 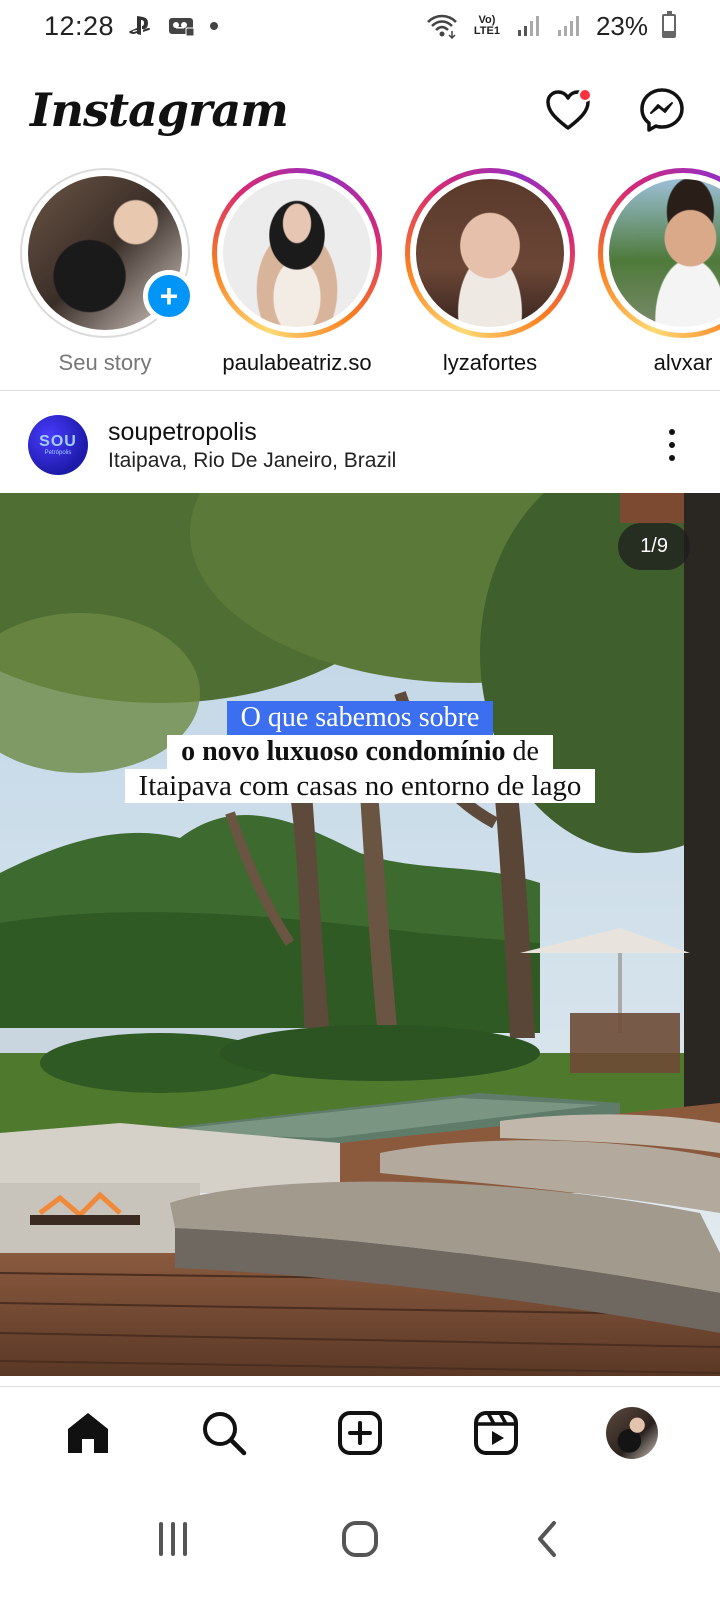 I want to click on battery-percent: 23%, so click(x=621, y=25).